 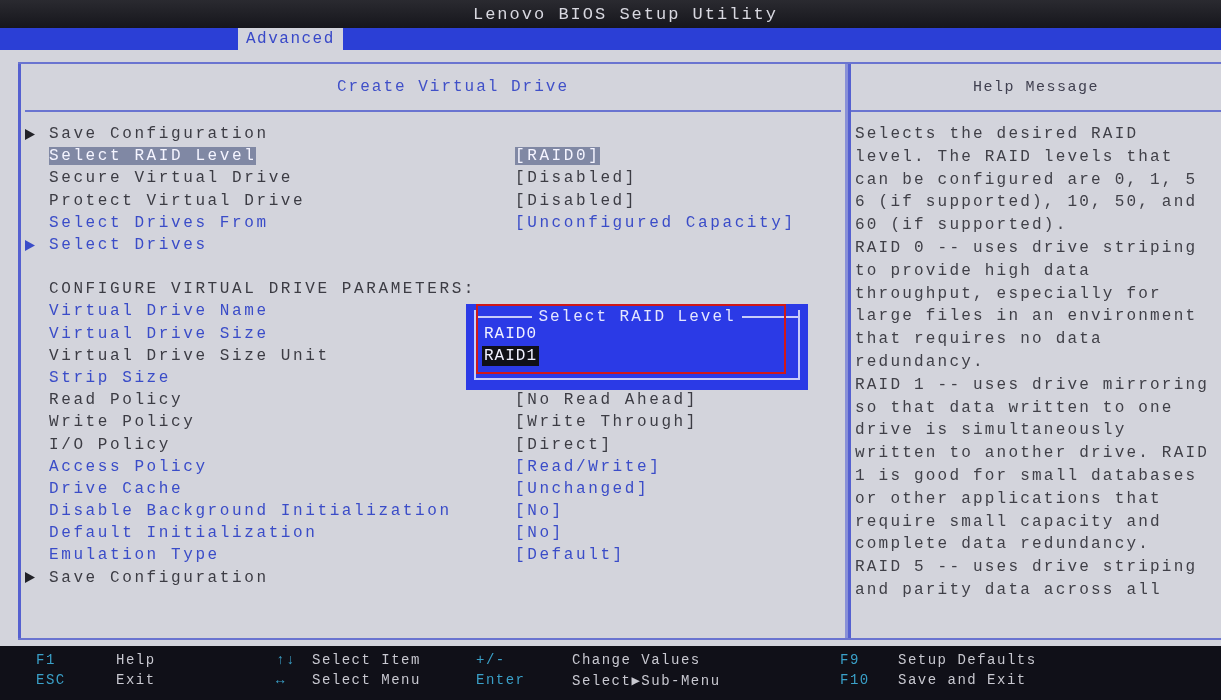 What do you see at coordinates (491, 661) in the screenshot?
I see `key-label: +/-` at bounding box center [491, 661].